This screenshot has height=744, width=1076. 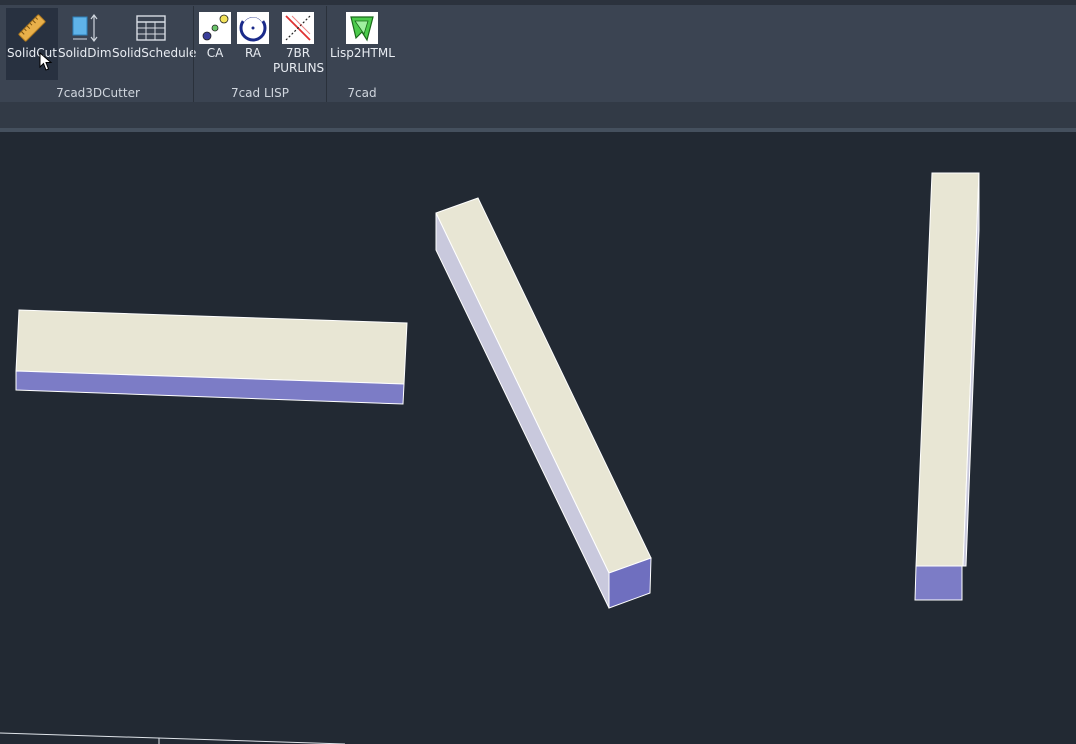 What do you see at coordinates (538, 115) in the screenshot?
I see `ribbon-status-strip` at bounding box center [538, 115].